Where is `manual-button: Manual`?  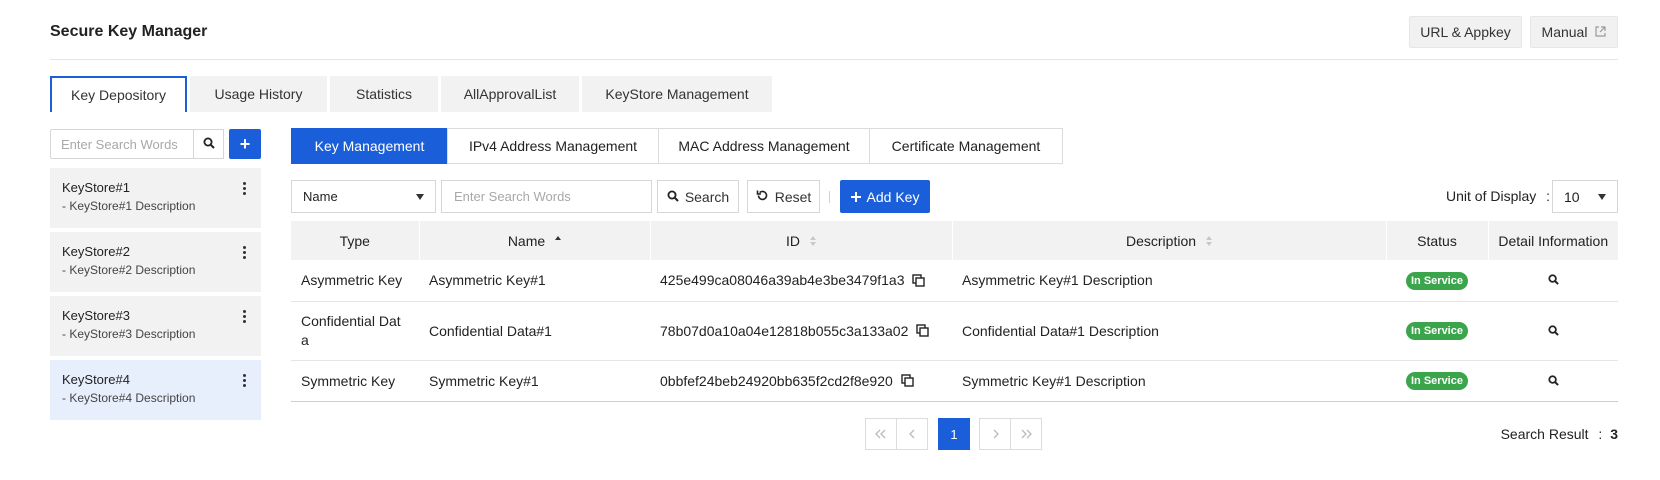 manual-button: Manual is located at coordinates (1574, 32).